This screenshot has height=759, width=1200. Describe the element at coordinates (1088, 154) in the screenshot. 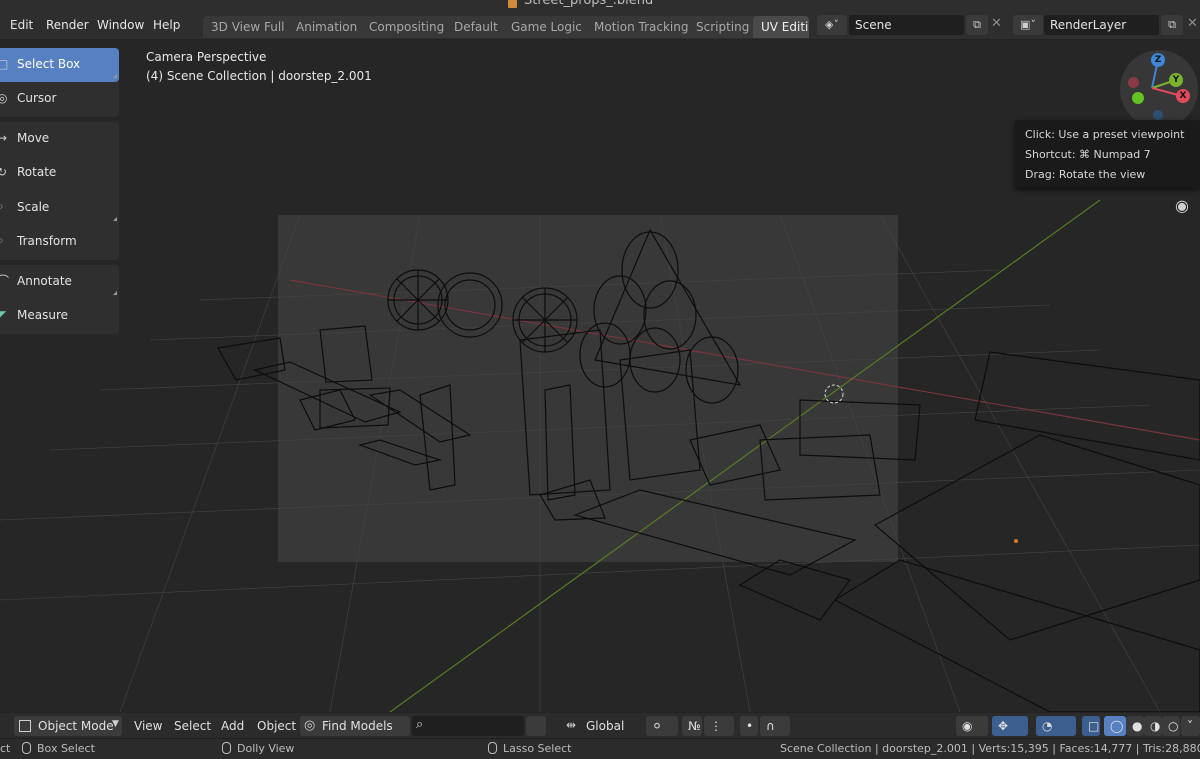

I see `tooltip-line-2: Shortcut: ⌘ Numpad 7` at that location.